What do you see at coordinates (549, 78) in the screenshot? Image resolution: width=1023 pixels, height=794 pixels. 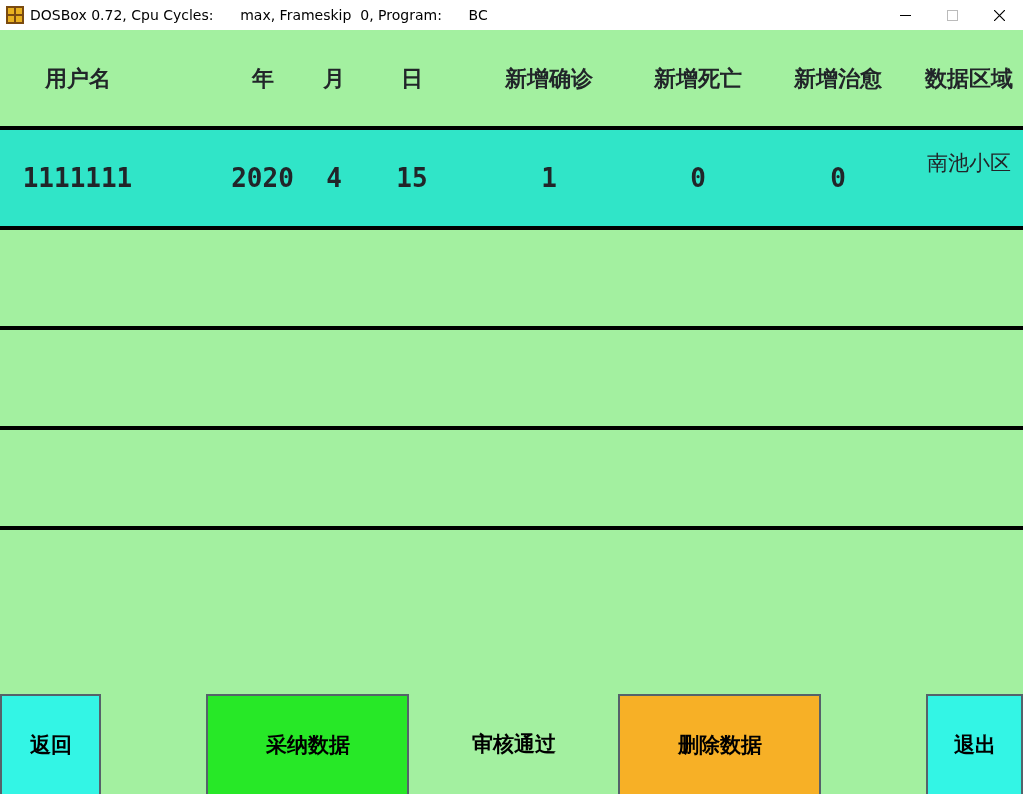 I see `column-header: 新增确诊` at bounding box center [549, 78].